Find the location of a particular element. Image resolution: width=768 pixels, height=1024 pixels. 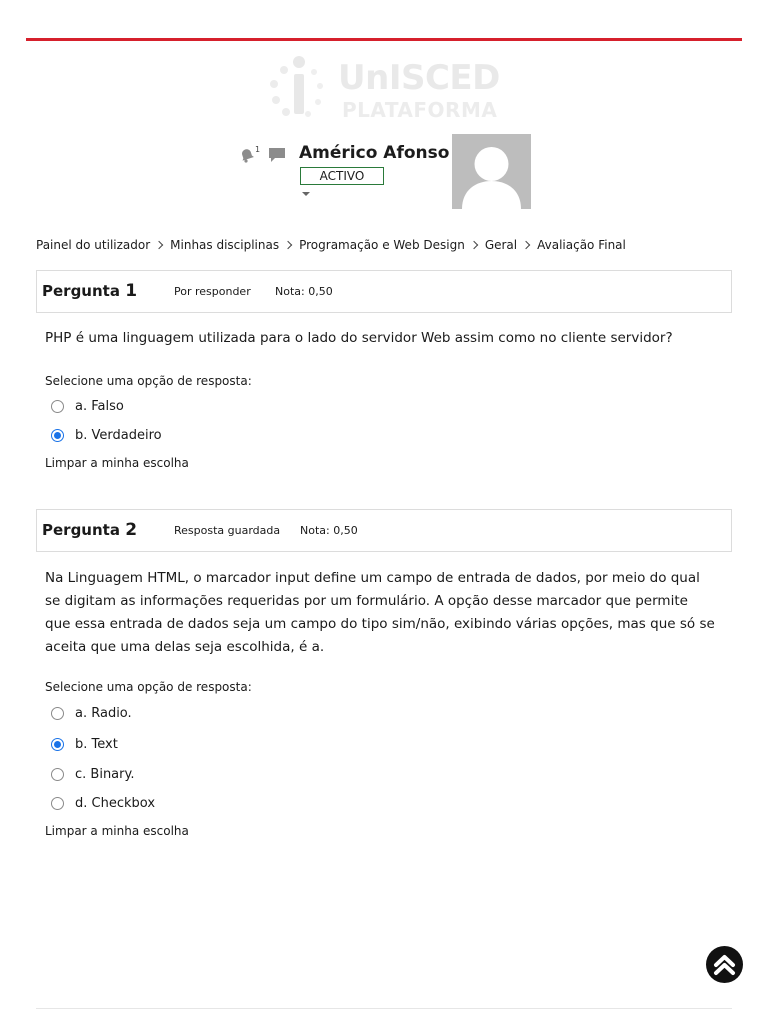

default-user-icon is located at coordinates (491, 178).